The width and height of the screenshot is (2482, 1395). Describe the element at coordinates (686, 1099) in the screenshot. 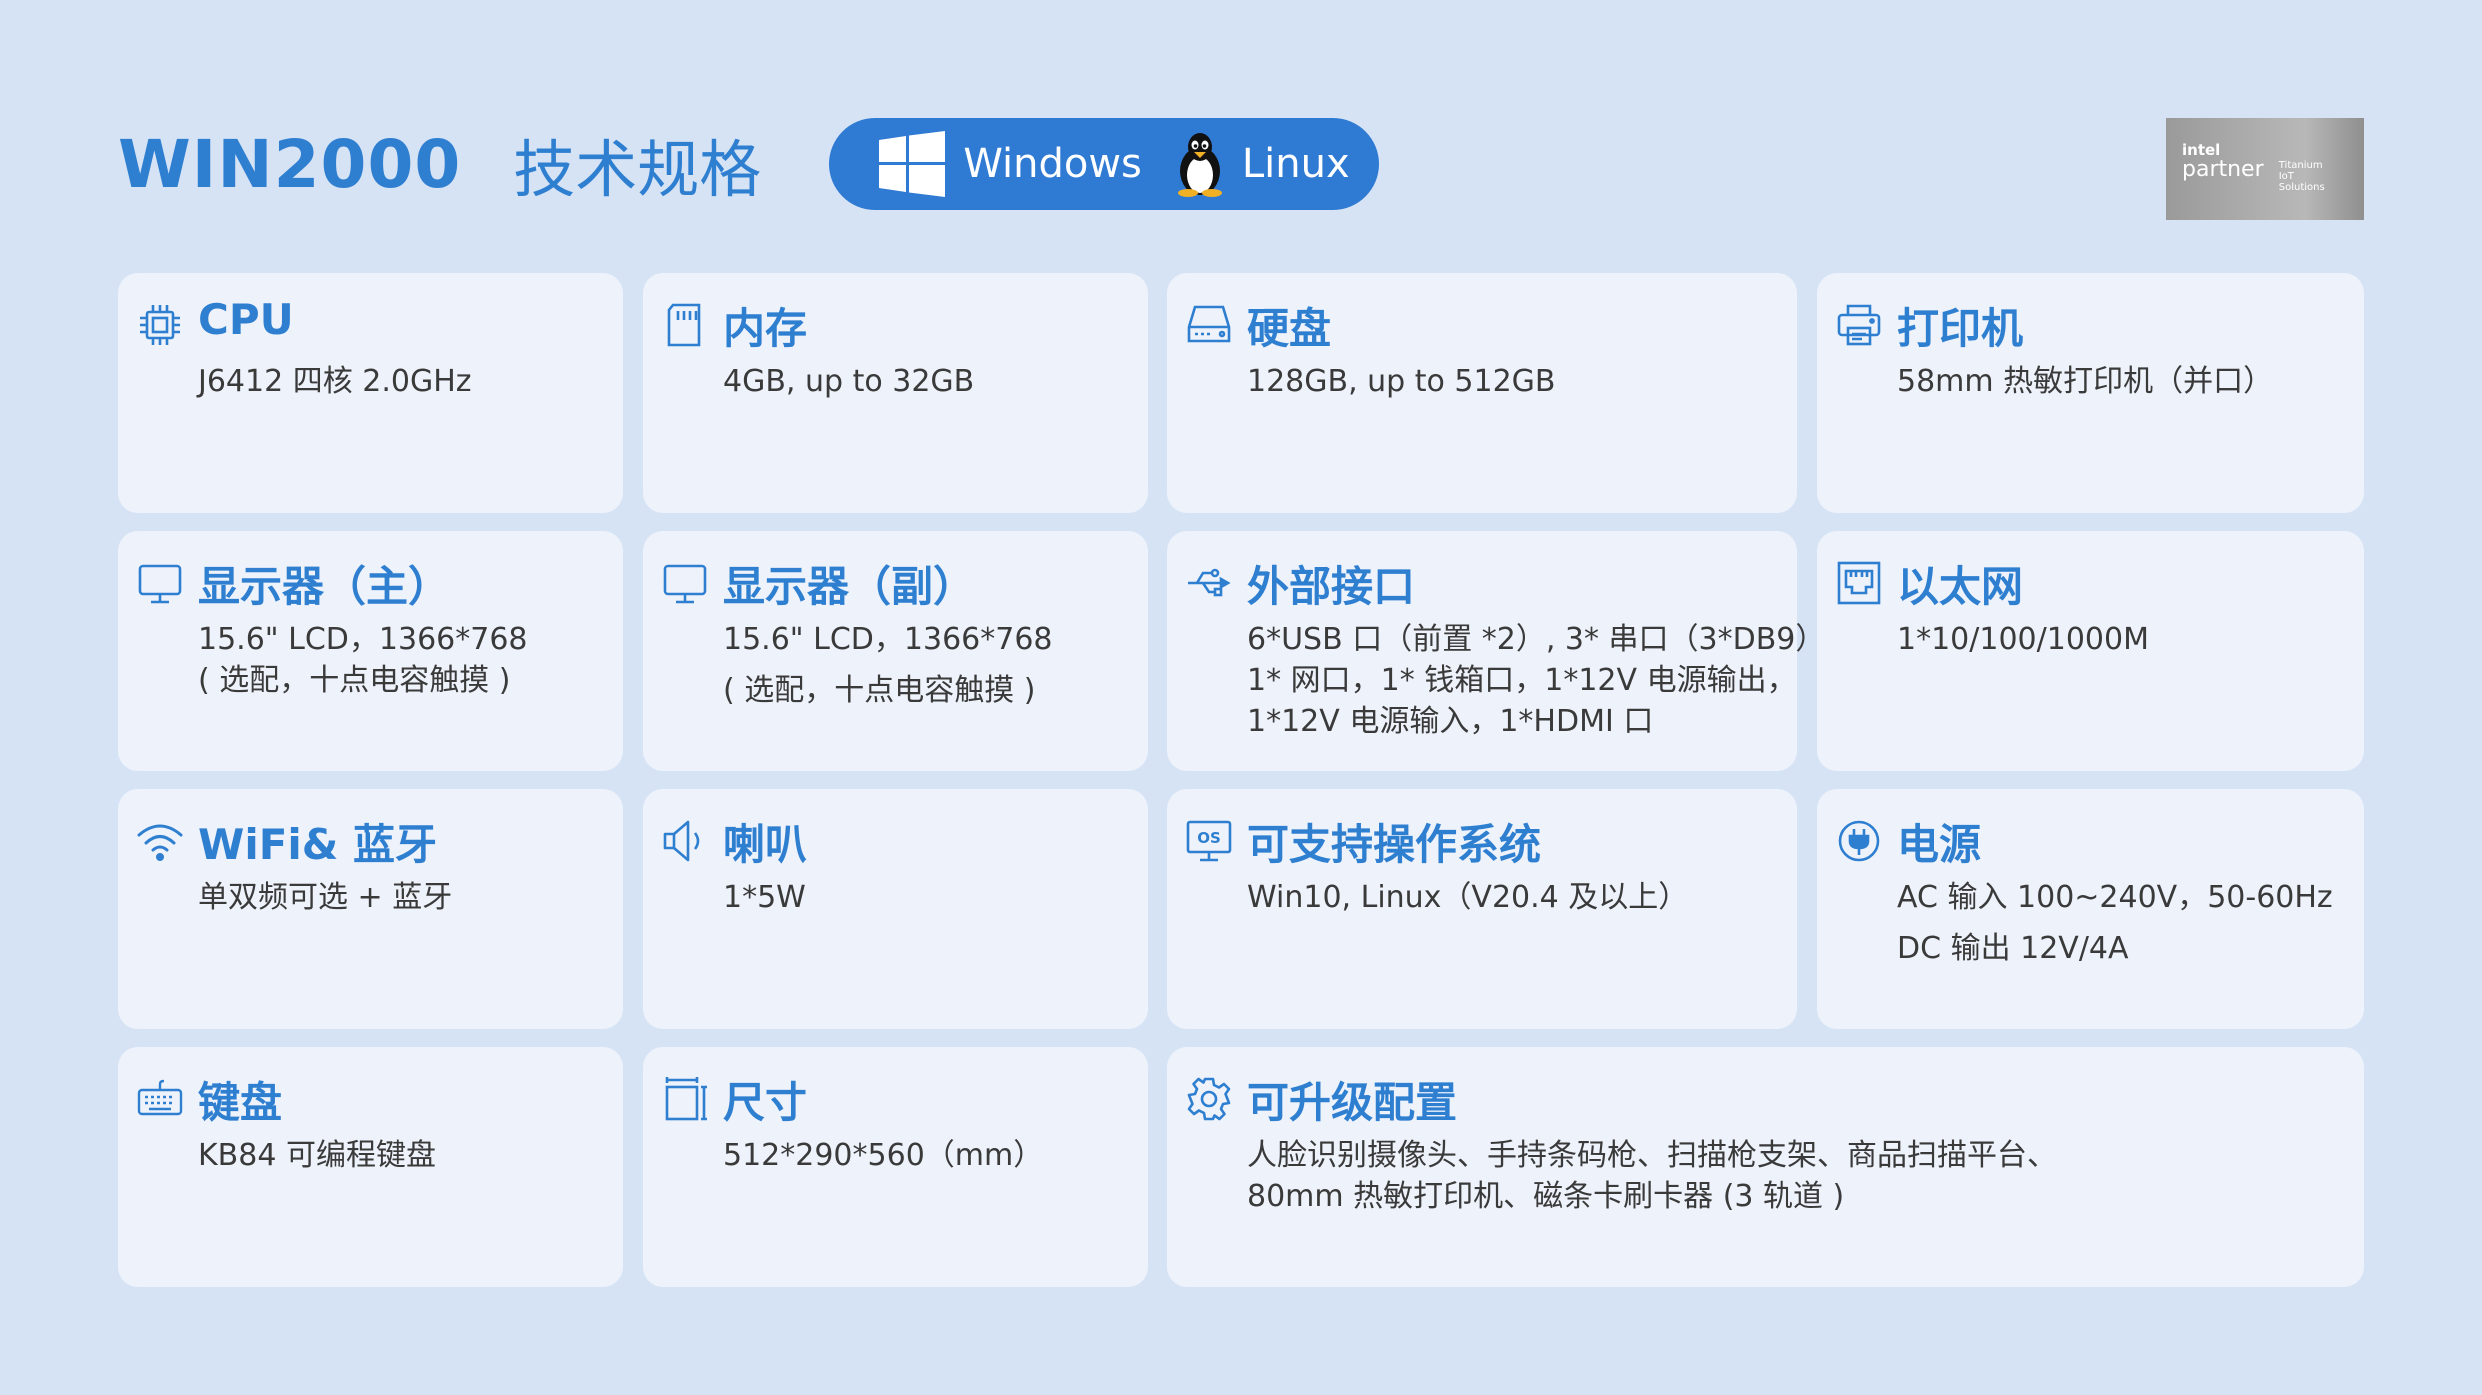

I see `dimensions-icon` at that location.